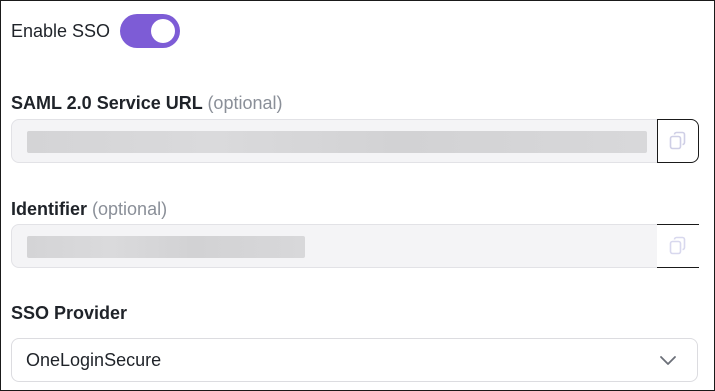 The width and height of the screenshot is (715, 391). What do you see at coordinates (334, 246) in the screenshot?
I see `identifier-field` at bounding box center [334, 246].